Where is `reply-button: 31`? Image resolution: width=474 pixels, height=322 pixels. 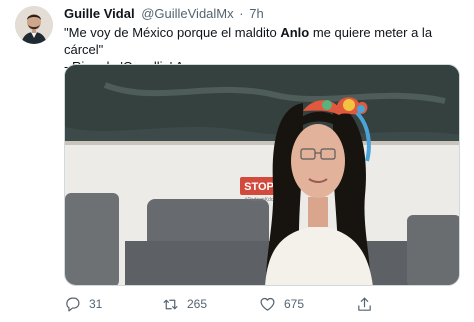
reply-button: 31 is located at coordinates (83, 304).